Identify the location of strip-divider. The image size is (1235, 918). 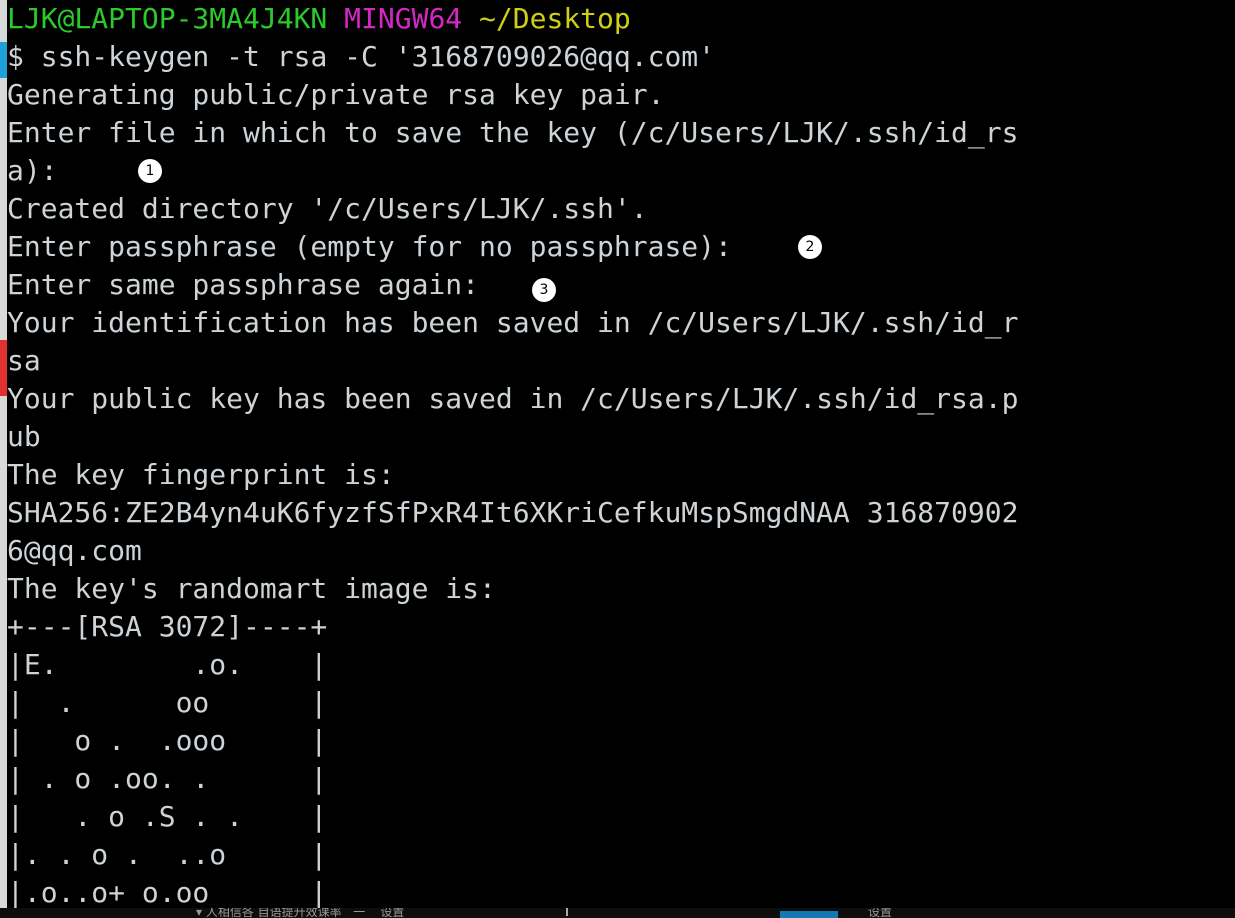
(567, 912).